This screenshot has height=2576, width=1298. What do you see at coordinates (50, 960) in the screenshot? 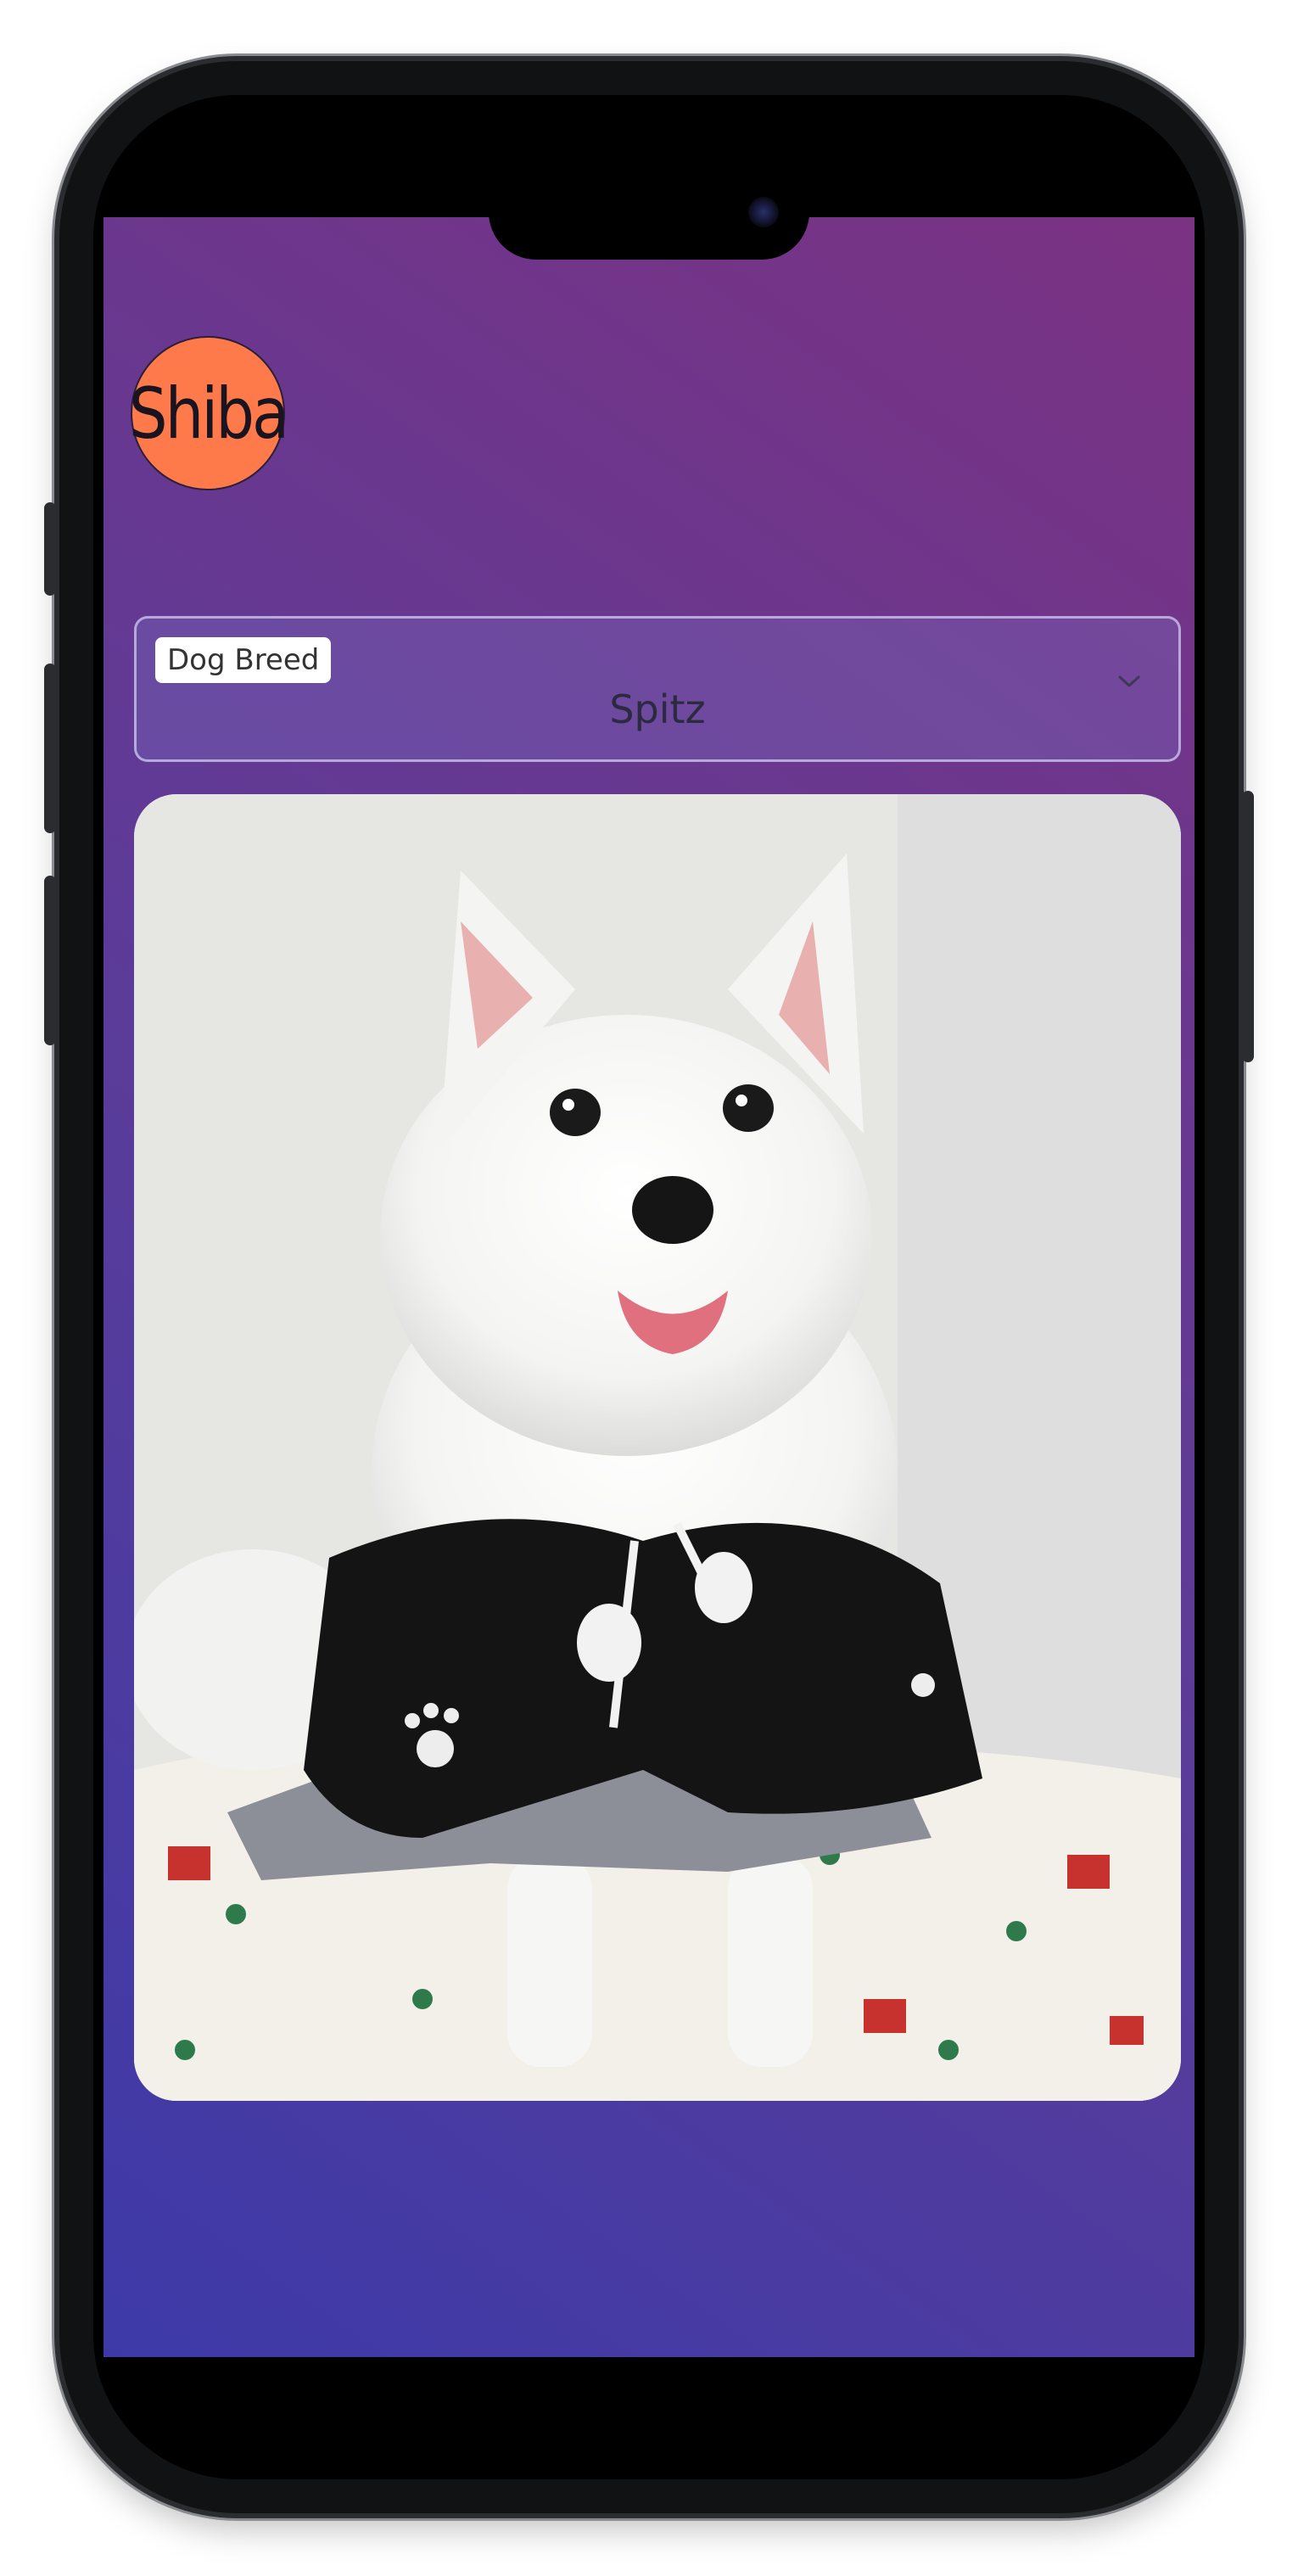
I see `volume-down-button` at bounding box center [50, 960].